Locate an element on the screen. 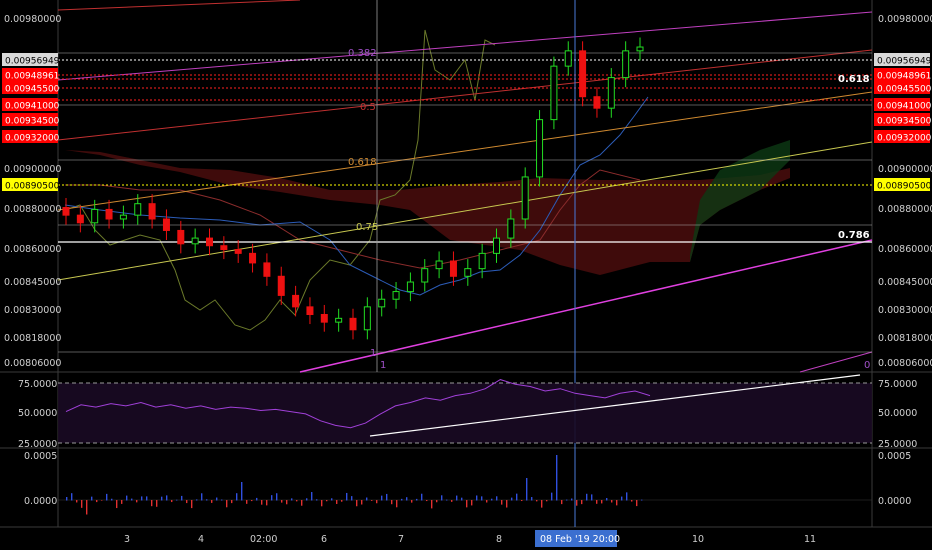  rsi-tick-label: 50.0000 is located at coordinates (897, 413).